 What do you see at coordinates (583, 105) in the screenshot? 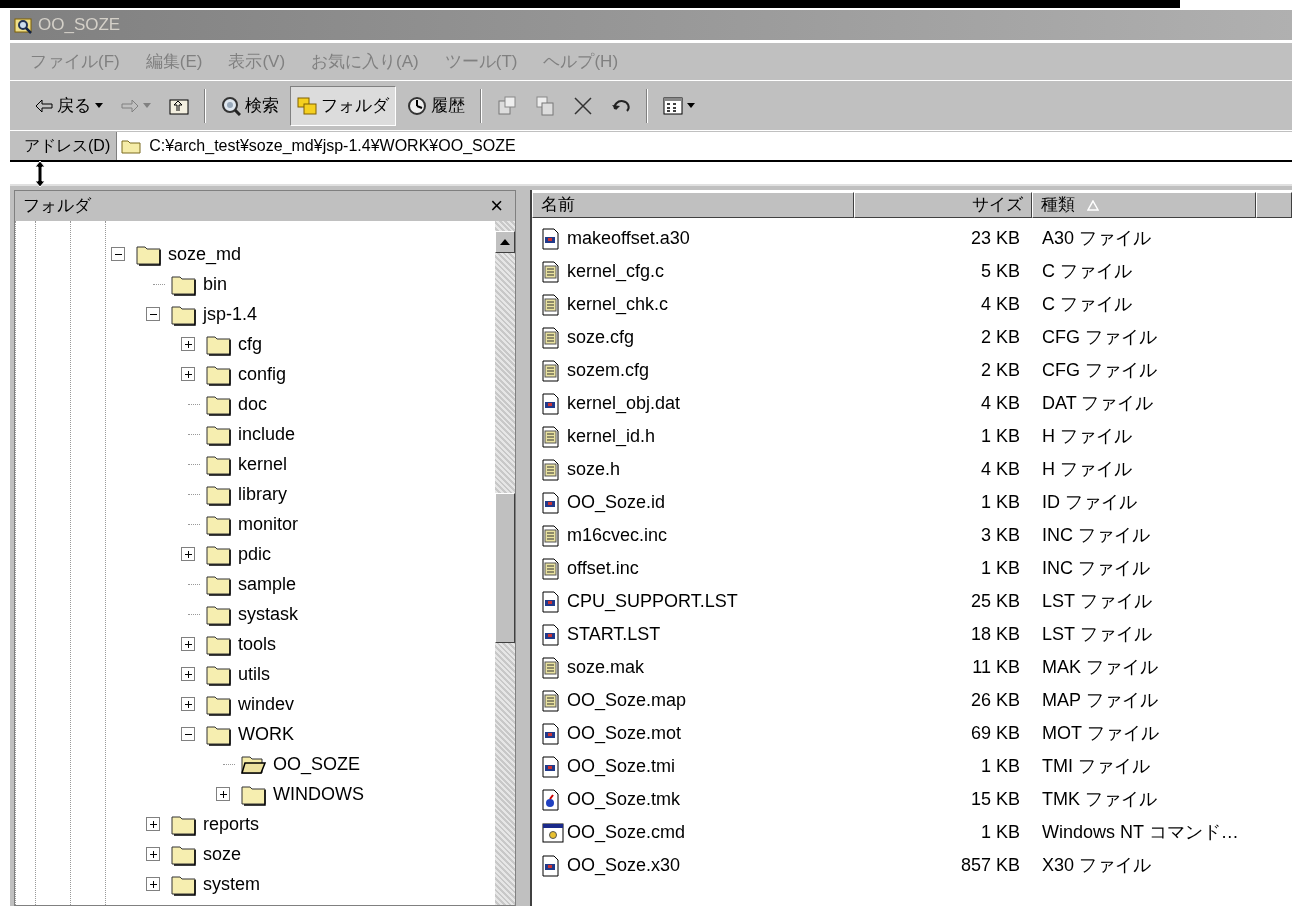
I see `delete-icon` at bounding box center [583, 105].